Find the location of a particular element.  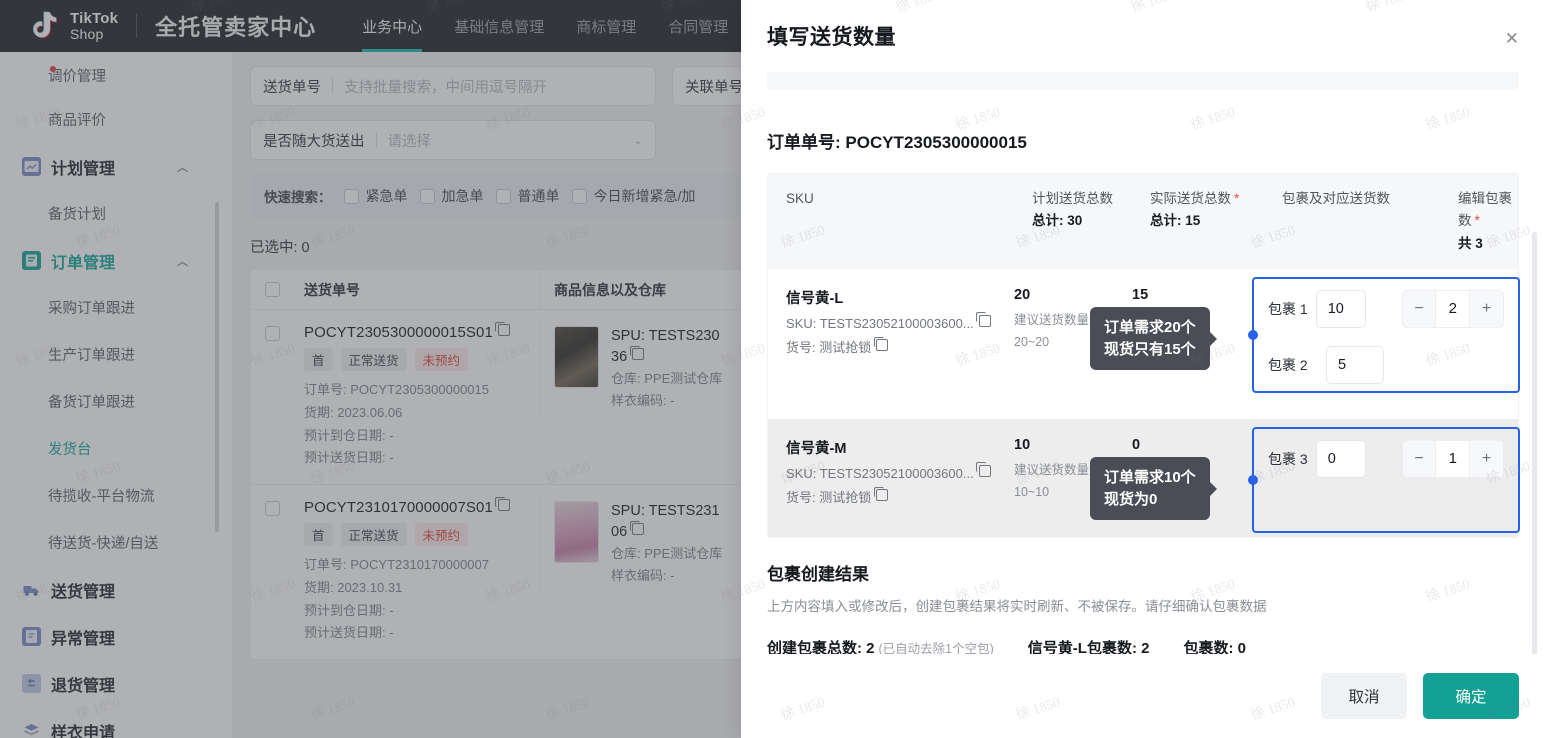

package-result-summary: 创建包裹总数: 2 (已自动去除1个空包) 信号黄-L包裹数: 2 包裹数: 0 is located at coordinates (1143, 645).